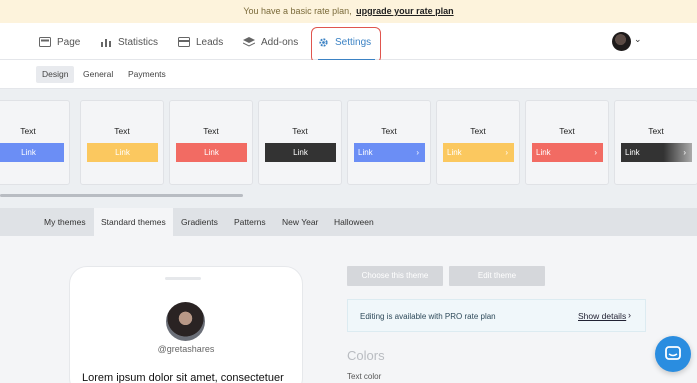 This screenshot has height=383, width=697. What do you see at coordinates (638, 39) in the screenshot?
I see `chevron-down-icon: ⌄` at bounding box center [638, 39].